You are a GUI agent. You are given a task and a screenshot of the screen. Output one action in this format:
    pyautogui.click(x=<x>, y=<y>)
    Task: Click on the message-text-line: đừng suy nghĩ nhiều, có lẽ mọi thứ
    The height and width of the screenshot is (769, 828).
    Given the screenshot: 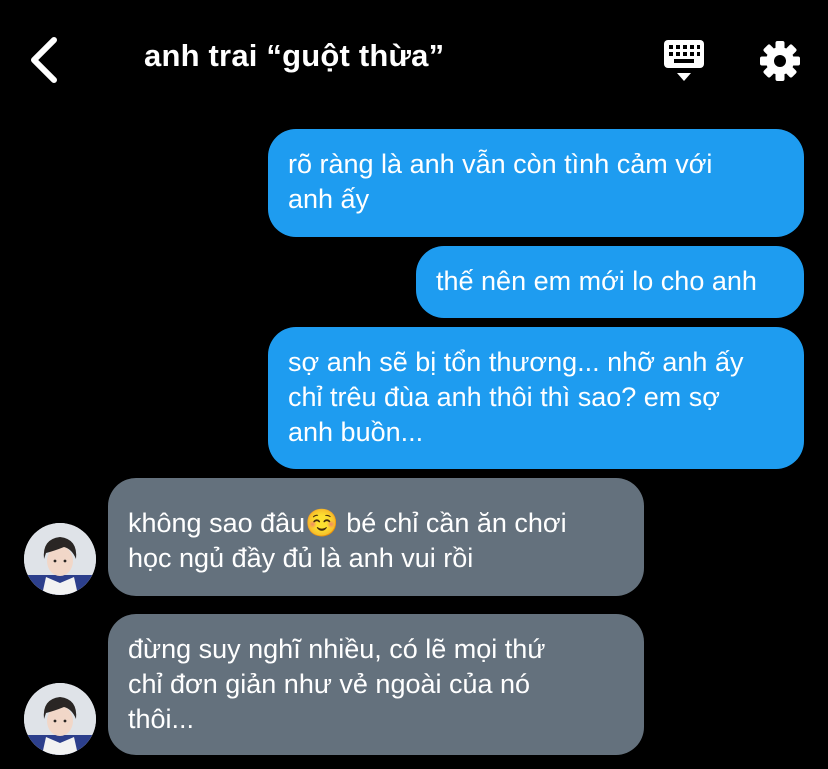 What is the action you would take?
    pyautogui.click(x=337, y=649)
    